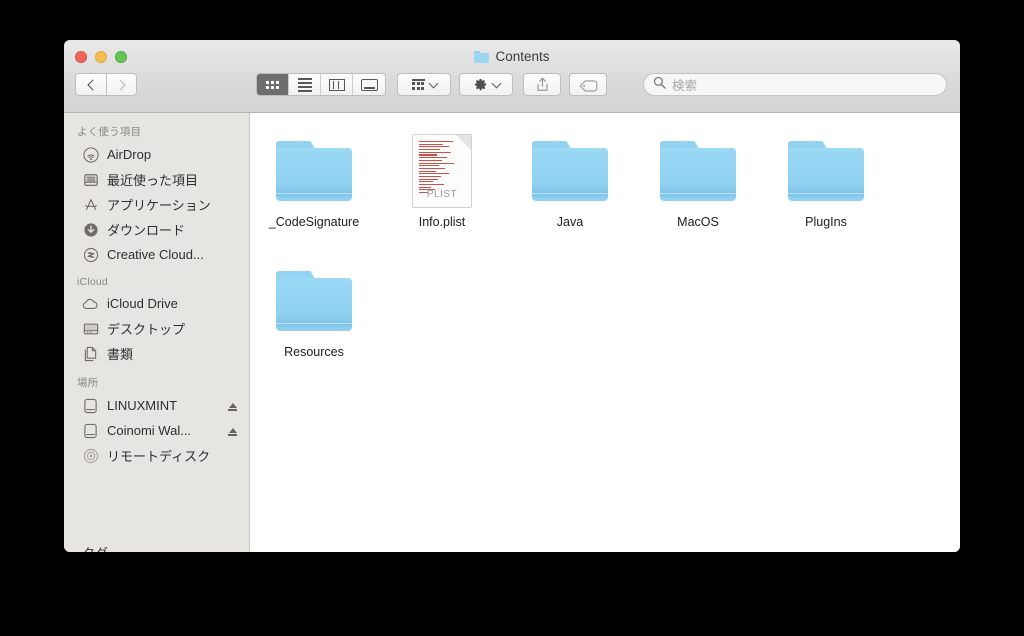 The width and height of the screenshot is (1024, 636). I want to click on sidebar-item-label: デスクトップ, so click(146, 329).